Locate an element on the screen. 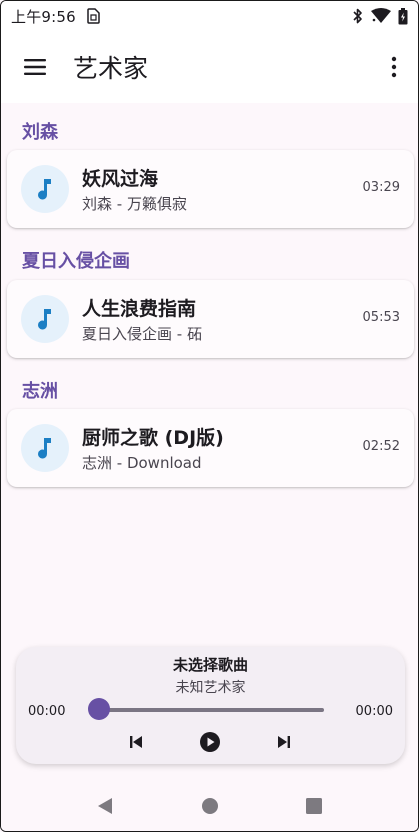 The image size is (419, 832). song-item: 人生浪费指南 夏日入侵企画 - 砳 05:53 is located at coordinates (210, 319).